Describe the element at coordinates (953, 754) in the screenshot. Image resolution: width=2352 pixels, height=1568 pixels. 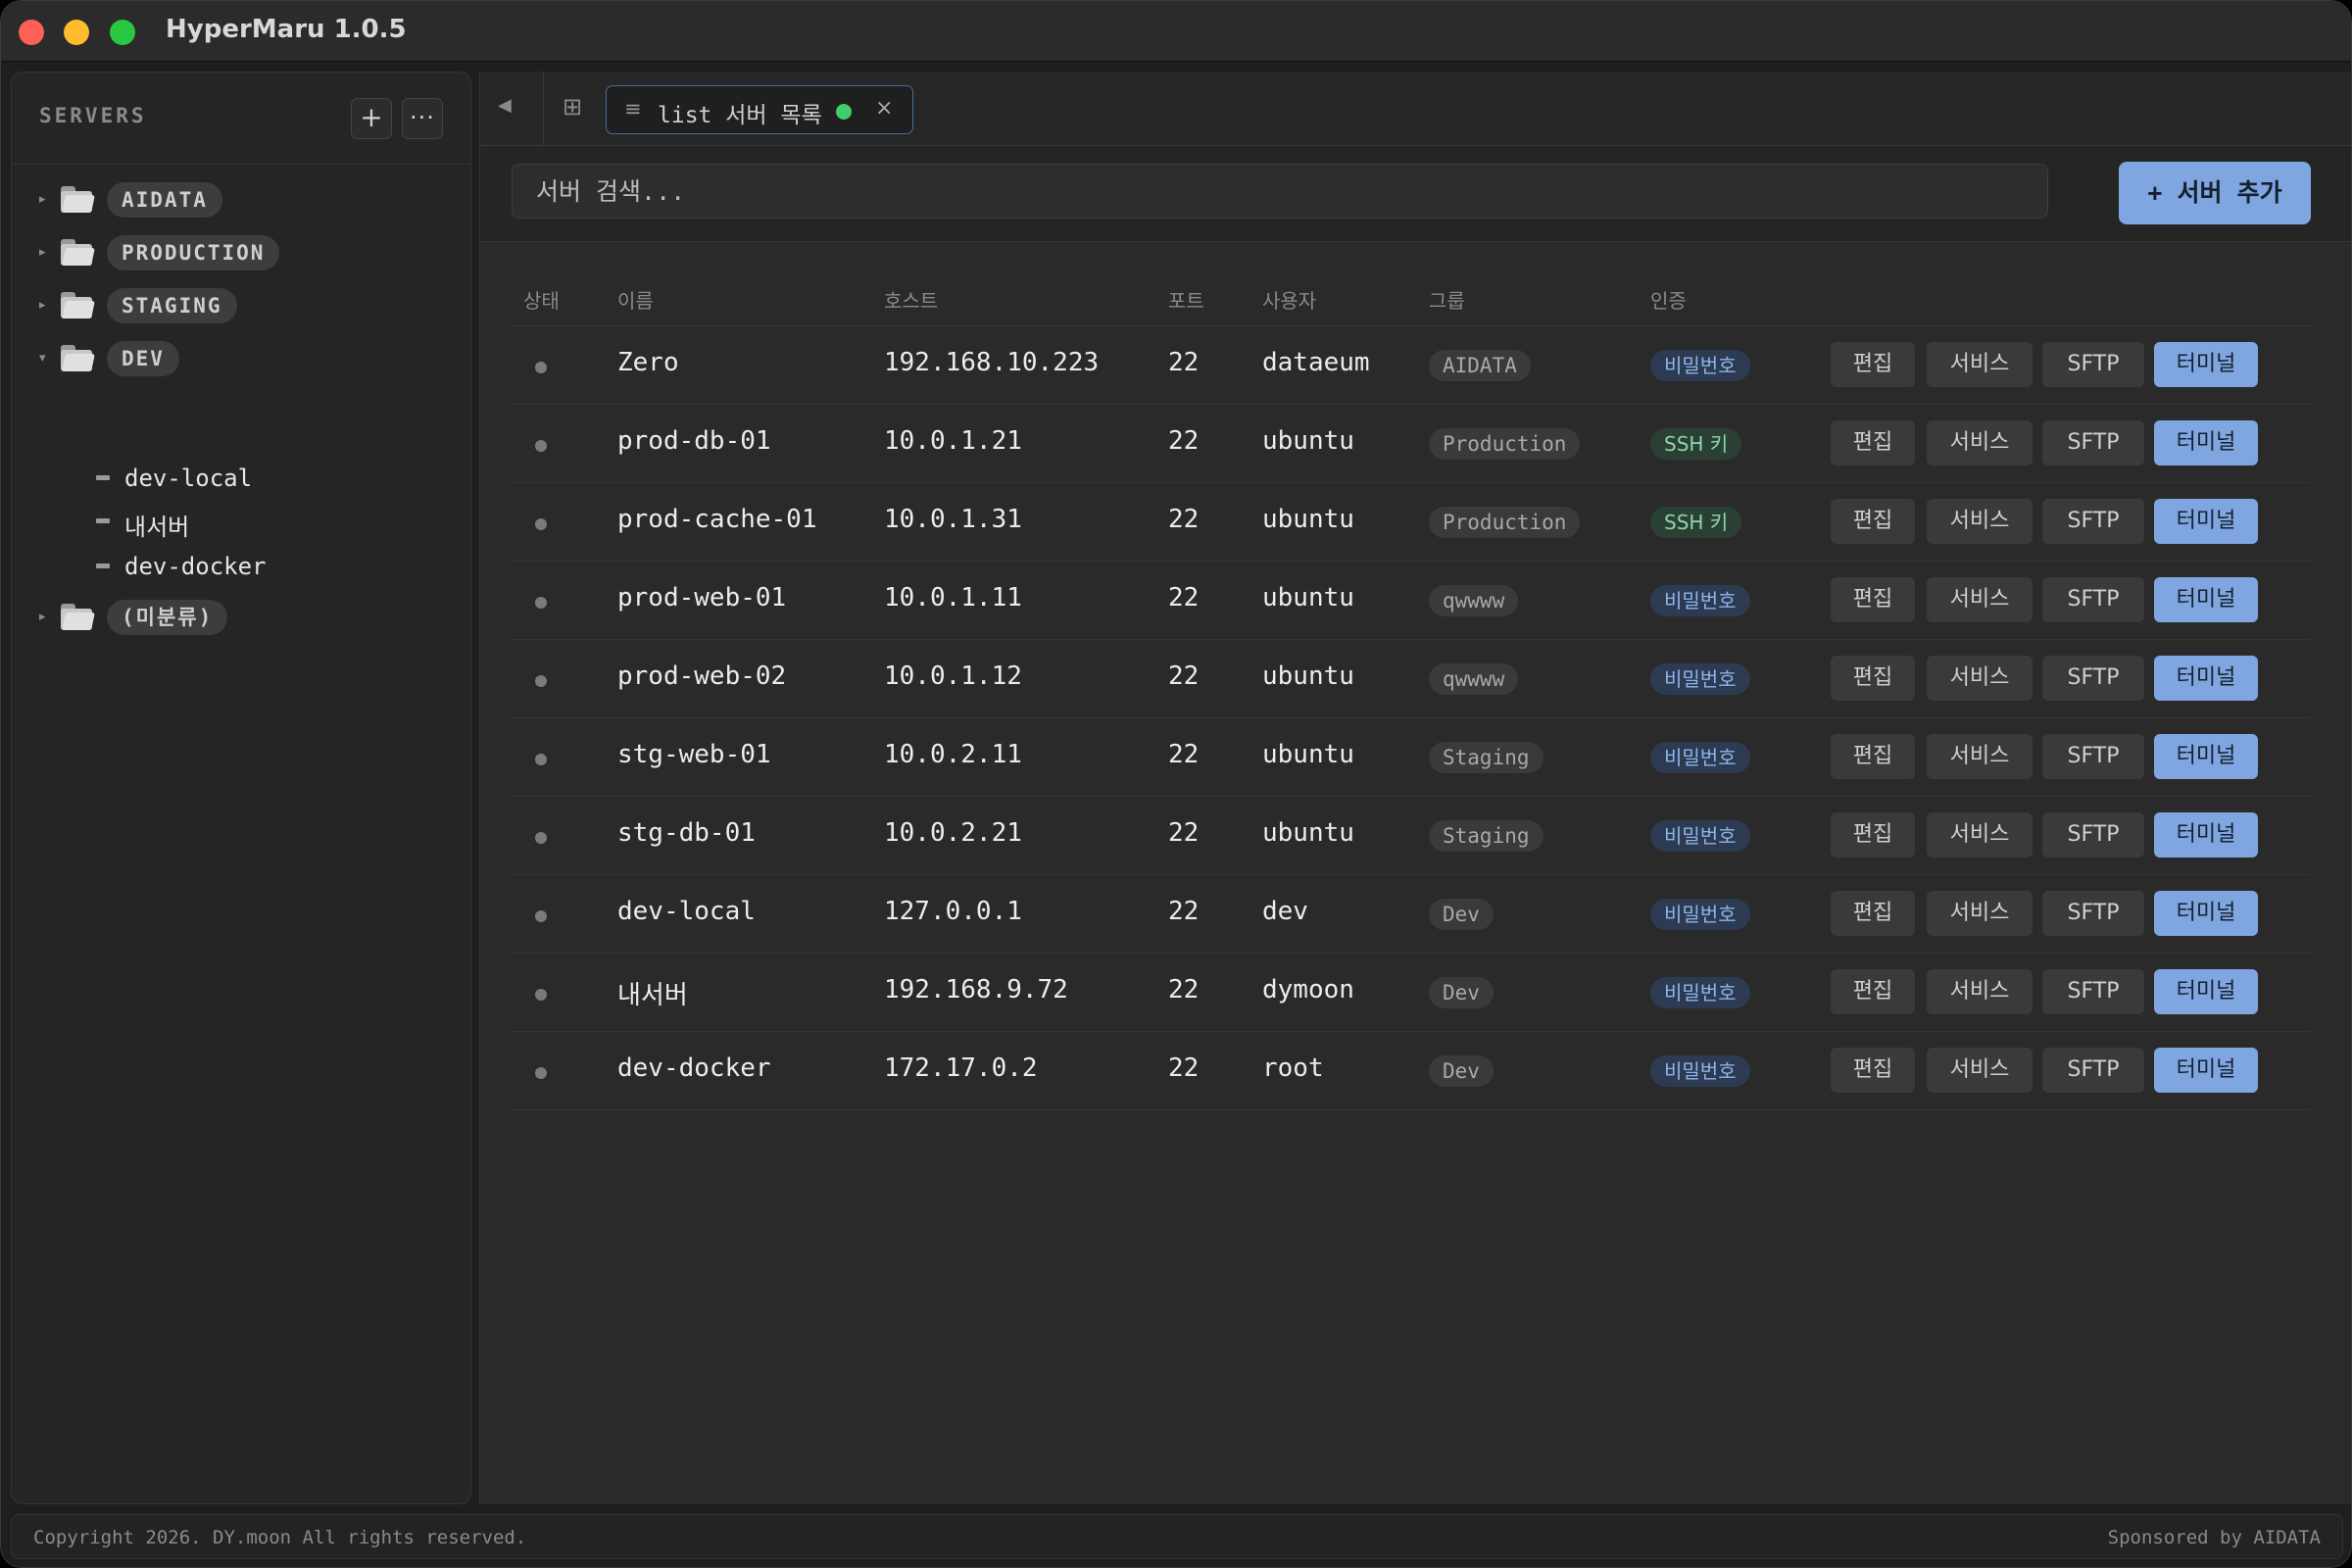
I see `server-host: 10.0.2.11` at that location.